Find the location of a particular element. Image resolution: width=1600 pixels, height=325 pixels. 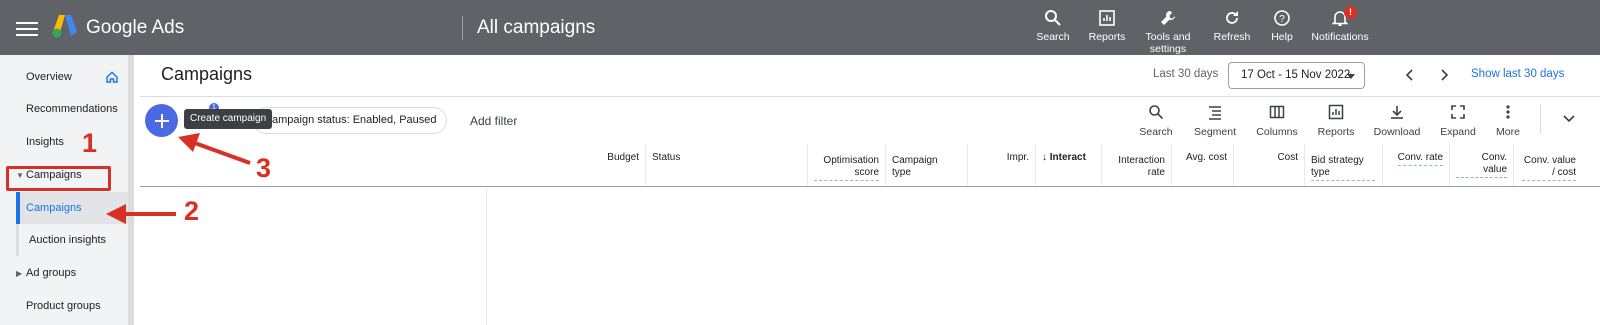

top-reports-button: Reports is located at coordinates (1107, 26).